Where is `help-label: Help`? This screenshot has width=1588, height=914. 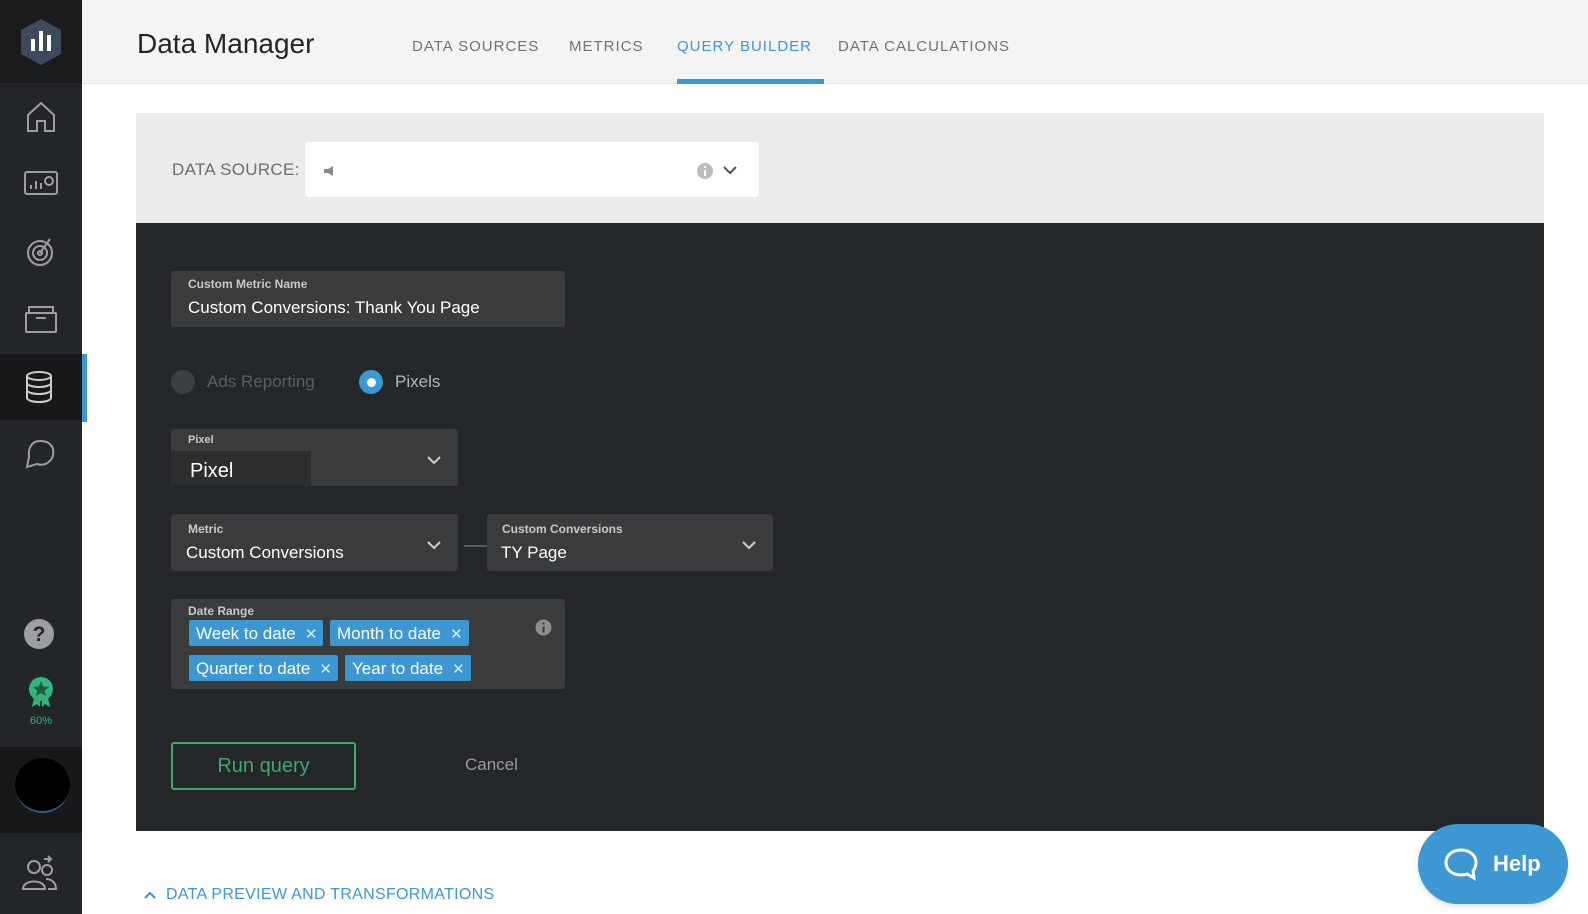 help-label: Help is located at coordinates (1517, 863).